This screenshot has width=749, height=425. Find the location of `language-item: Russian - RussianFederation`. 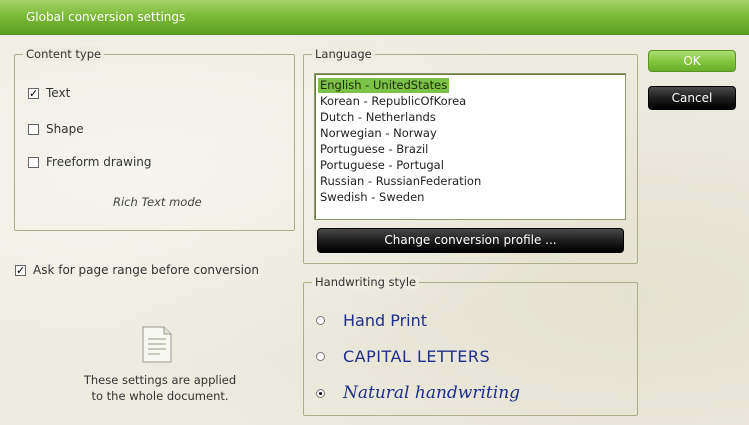

language-item: Russian - RussianFederation is located at coordinates (400, 181).